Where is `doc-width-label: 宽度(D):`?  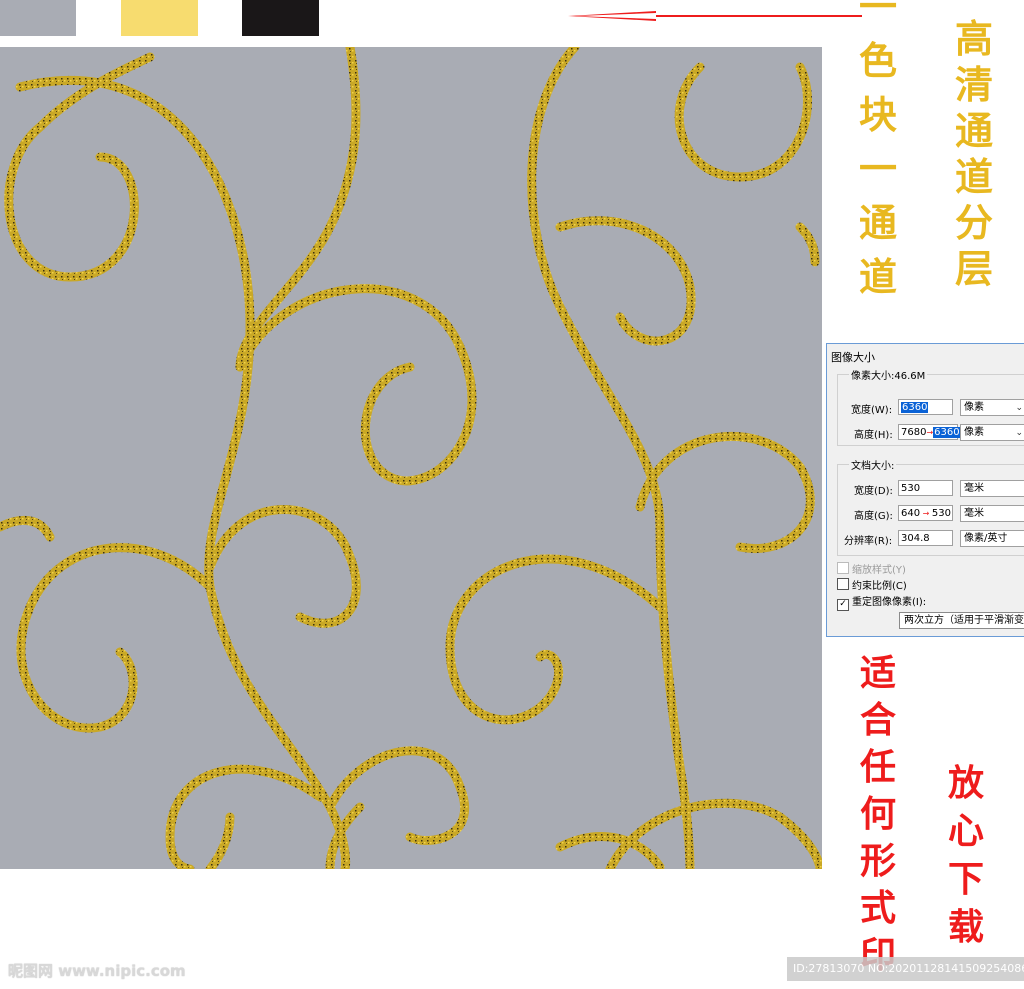 doc-width-label: 宽度(D): is located at coordinates (873, 491).